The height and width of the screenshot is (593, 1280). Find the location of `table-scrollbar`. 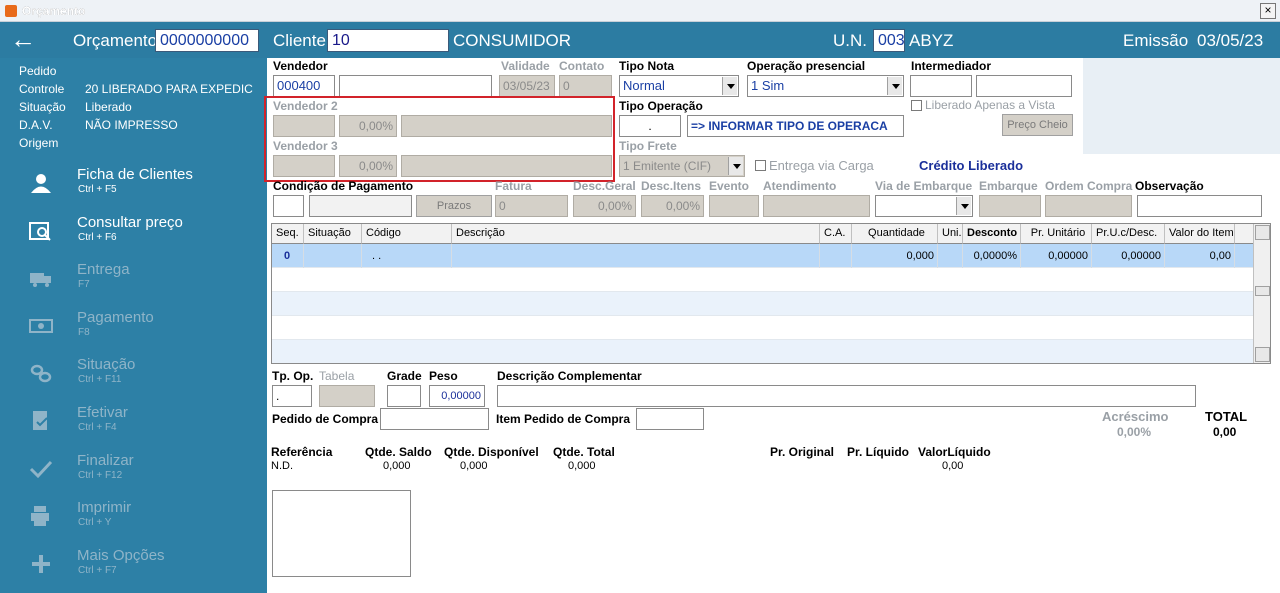

table-scrollbar is located at coordinates (1261, 293).